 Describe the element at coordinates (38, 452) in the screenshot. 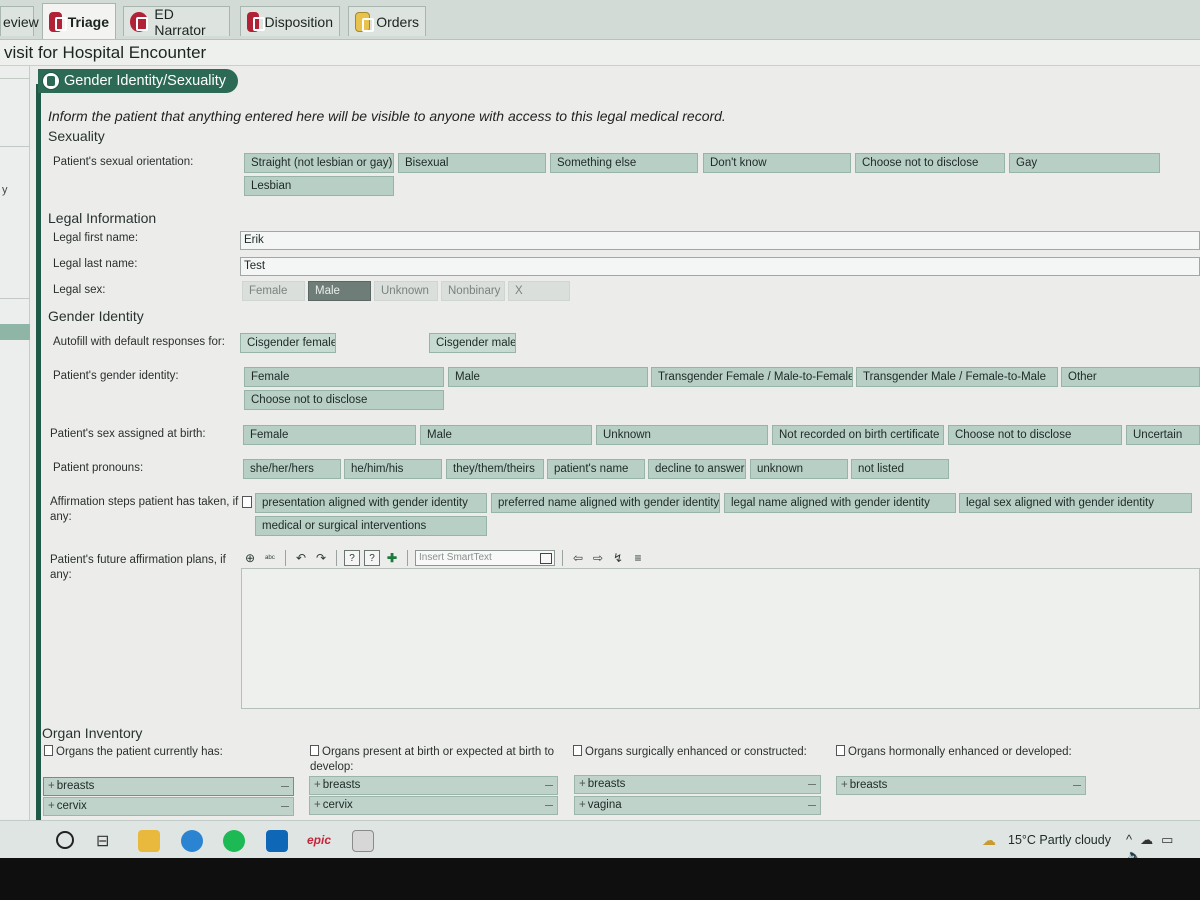

I see `section-bar` at that location.